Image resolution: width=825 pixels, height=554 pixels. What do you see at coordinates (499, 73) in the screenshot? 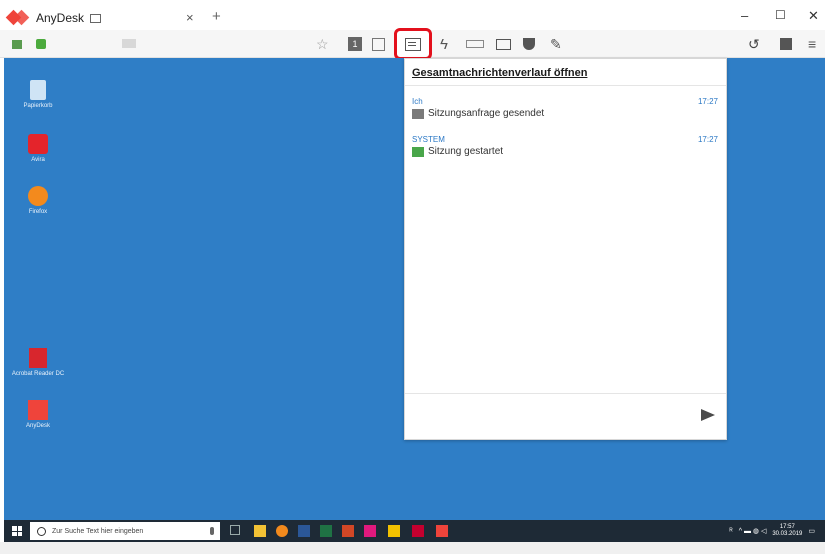
I see `open-history-link: Gesamtnachrichtenverlauf öffnen` at bounding box center [499, 73].